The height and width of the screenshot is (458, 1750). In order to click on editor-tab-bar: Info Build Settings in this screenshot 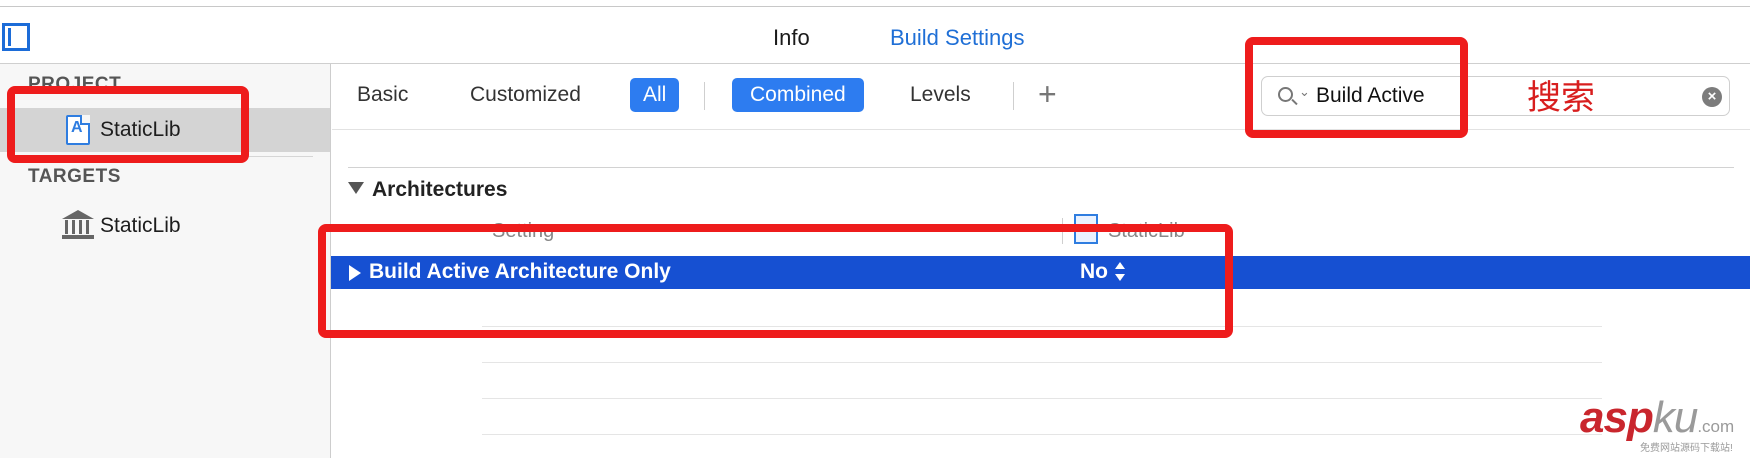, I will do `click(875, 35)`.